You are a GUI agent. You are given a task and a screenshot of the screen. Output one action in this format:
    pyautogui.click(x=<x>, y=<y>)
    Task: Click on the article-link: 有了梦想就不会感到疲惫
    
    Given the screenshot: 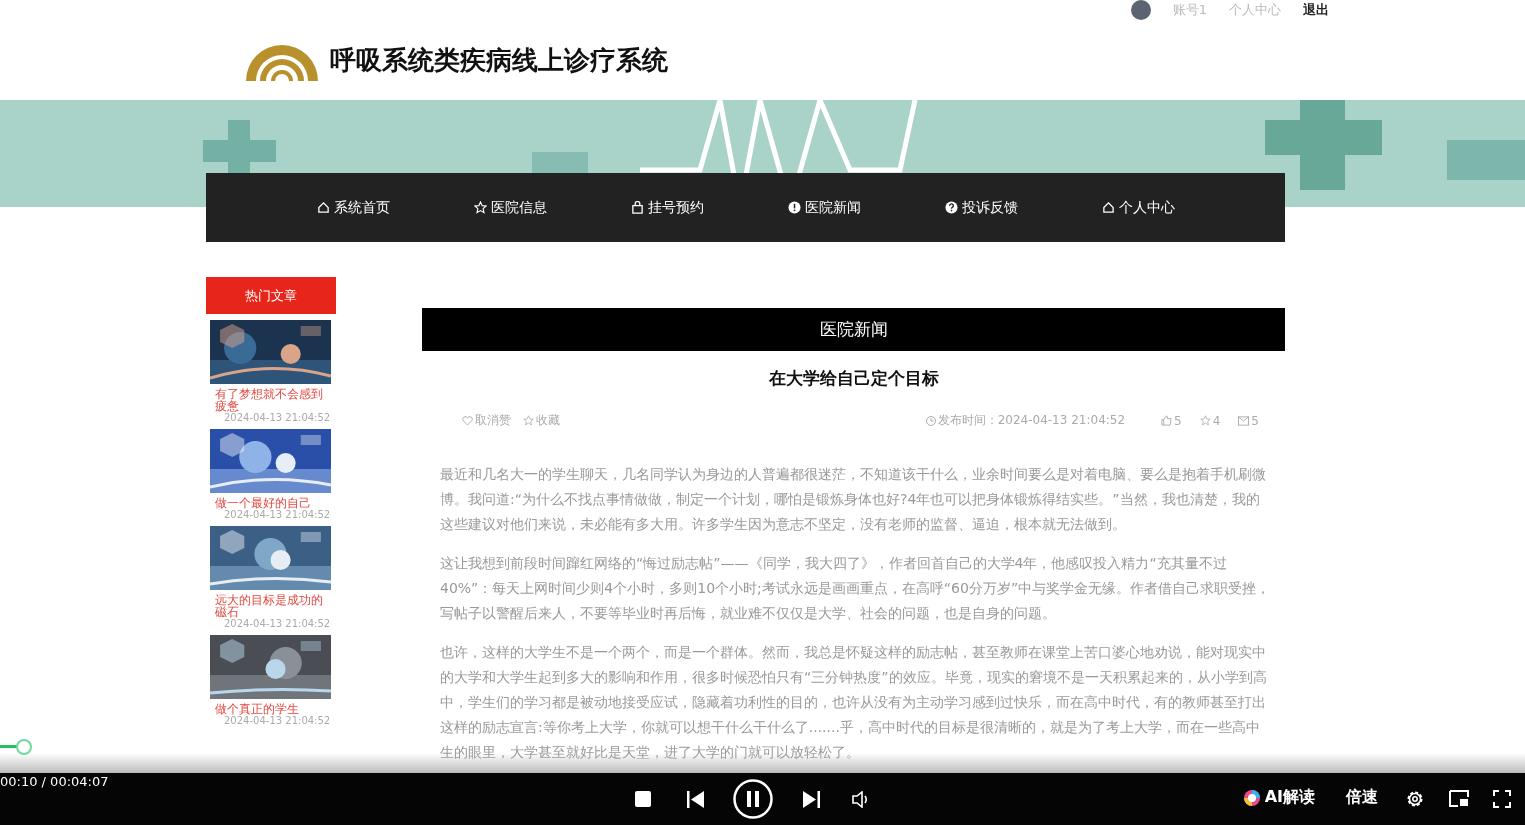 What is the action you would take?
    pyautogui.click(x=270, y=400)
    